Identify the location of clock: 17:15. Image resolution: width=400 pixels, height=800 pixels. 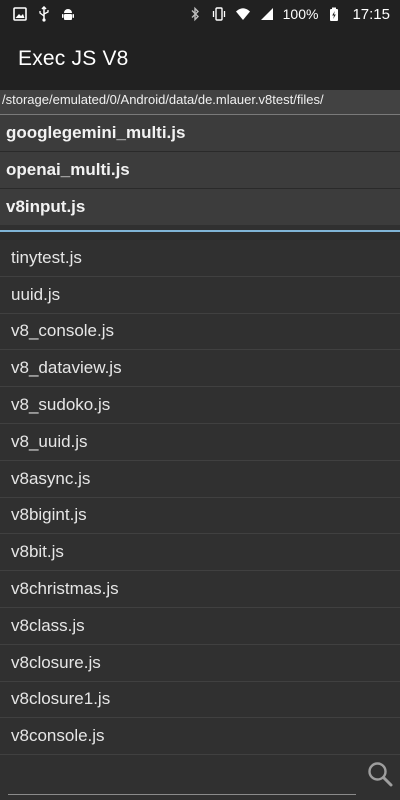
(371, 14).